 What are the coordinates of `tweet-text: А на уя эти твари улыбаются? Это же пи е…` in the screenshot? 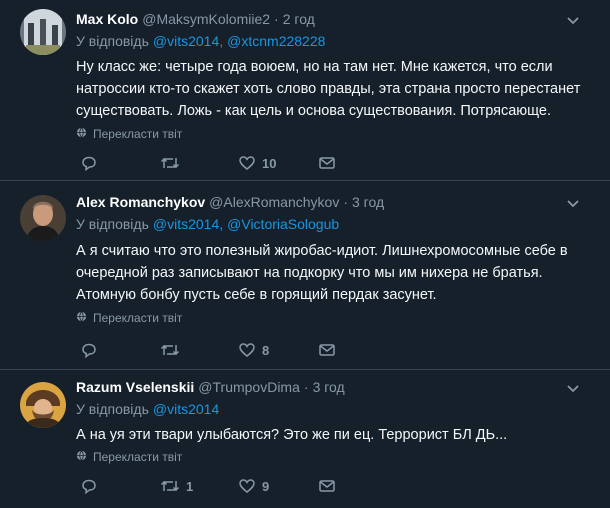 It's located at (292, 435).